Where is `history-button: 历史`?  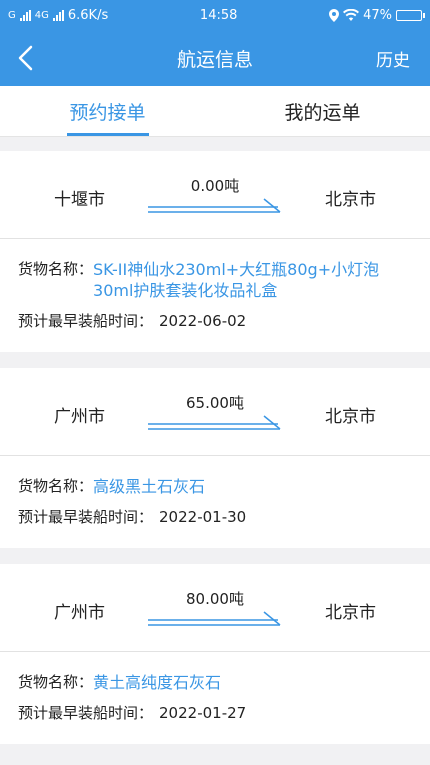
history-button: 历史 is located at coordinates (393, 58).